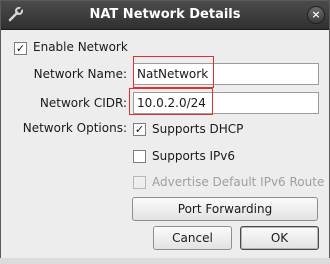 The image size is (330, 264). Describe the element at coordinates (80, 47) in the screenshot. I see `enable-network-label: Enable Network` at that location.